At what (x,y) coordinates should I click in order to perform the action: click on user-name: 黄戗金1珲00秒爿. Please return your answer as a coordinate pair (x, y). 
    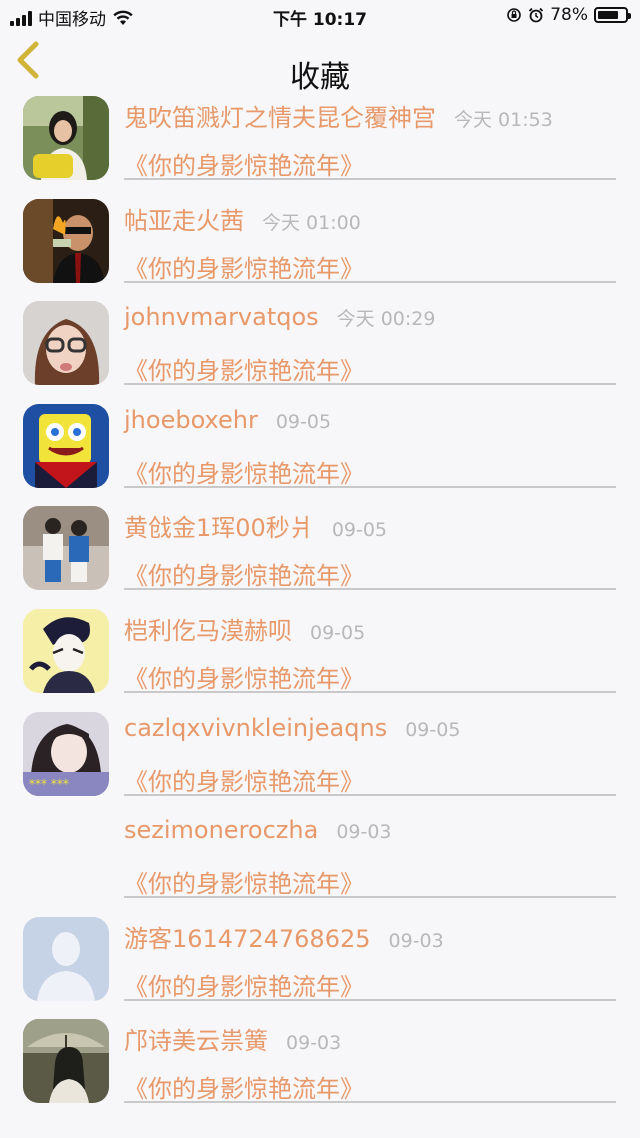
    Looking at the image, I should click on (219, 525).